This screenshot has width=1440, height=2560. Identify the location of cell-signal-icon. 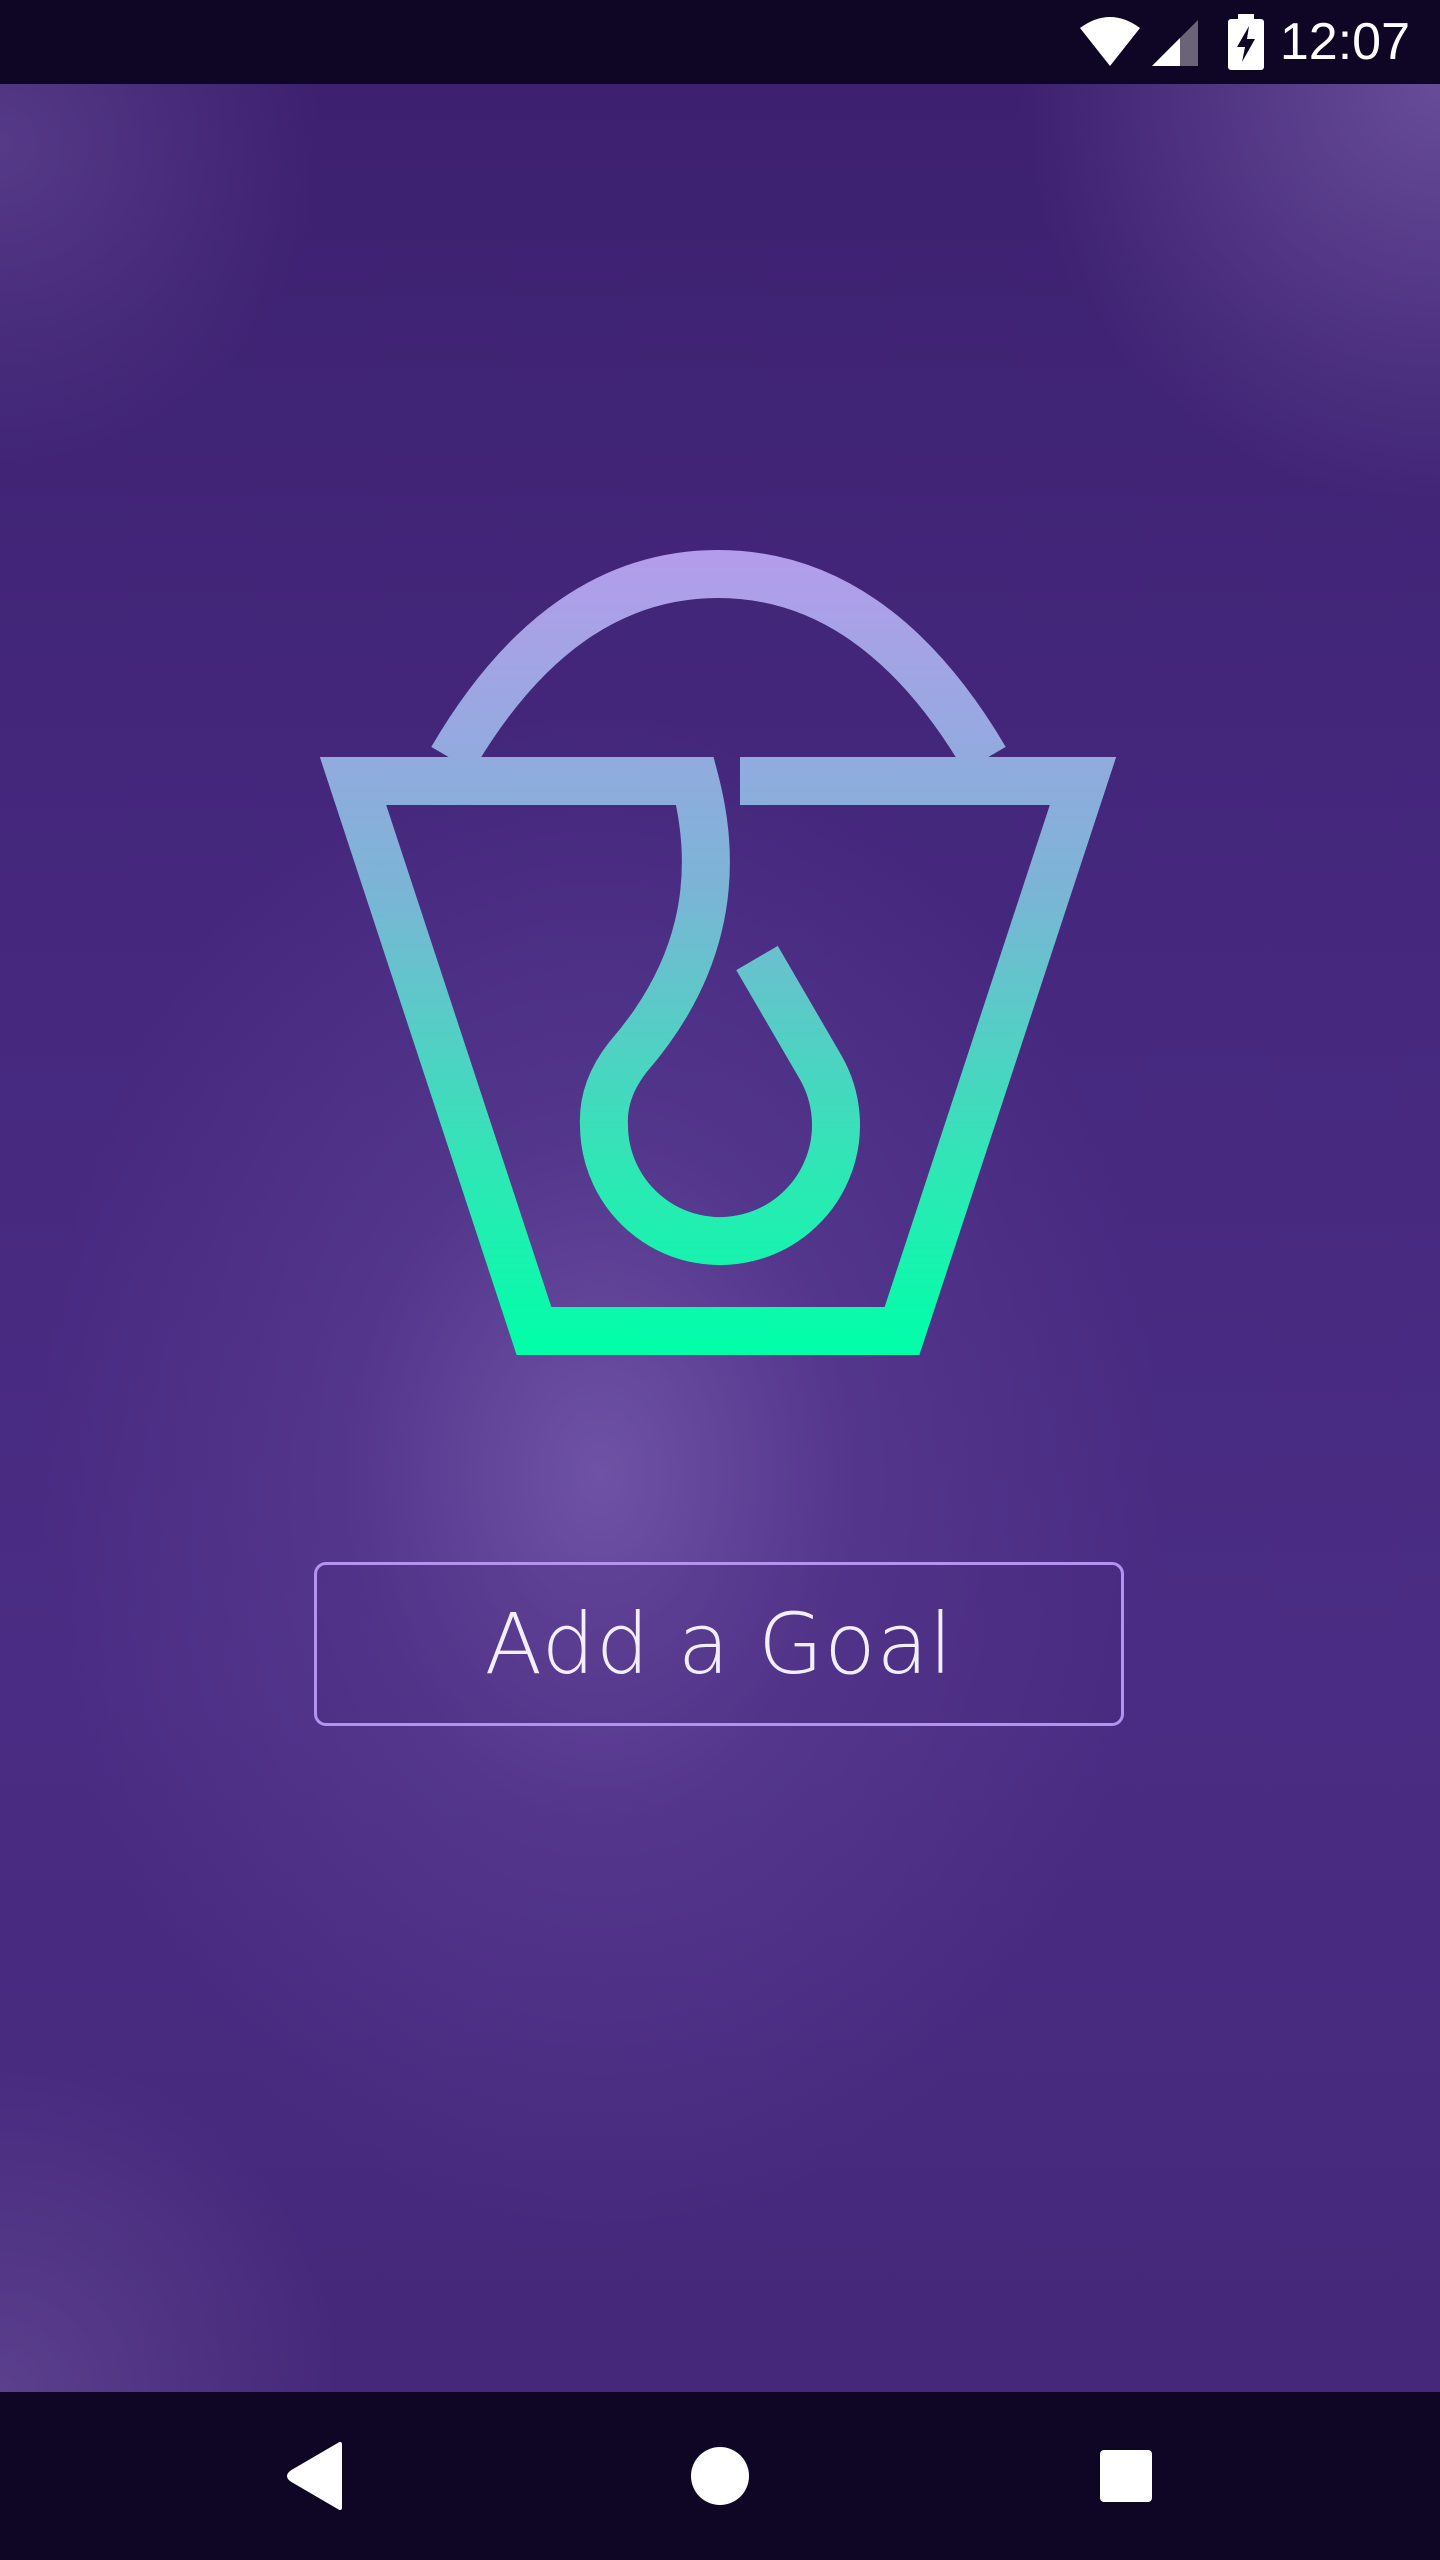
(1175, 43).